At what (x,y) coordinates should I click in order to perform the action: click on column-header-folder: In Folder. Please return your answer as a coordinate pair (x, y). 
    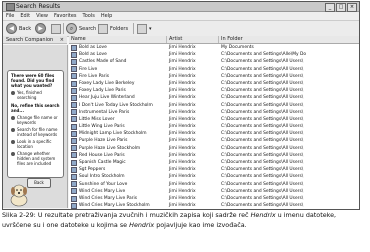
    Looking at the image, I should click on (289, 39).